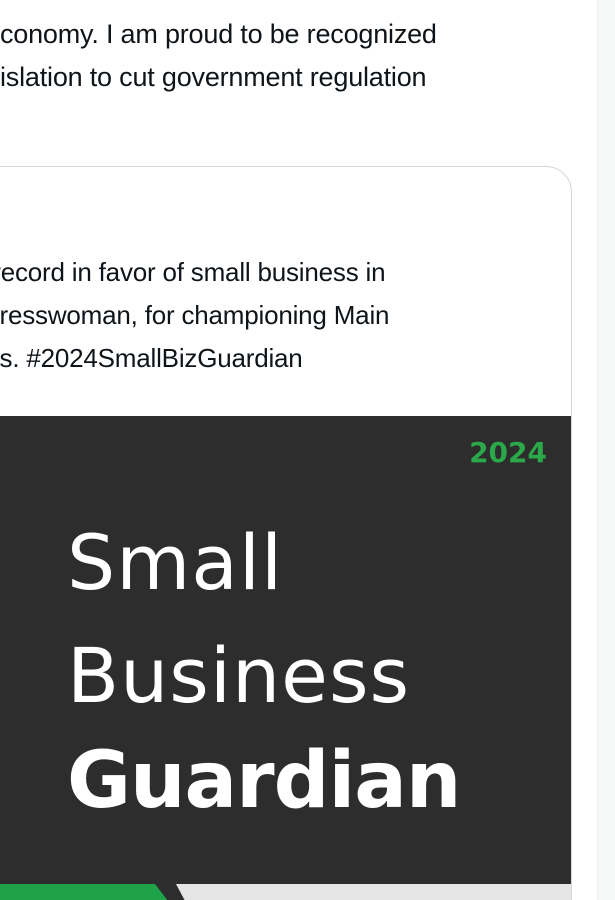  What do you see at coordinates (100, 892) in the screenshot?
I see `green-band` at bounding box center [100, 892].